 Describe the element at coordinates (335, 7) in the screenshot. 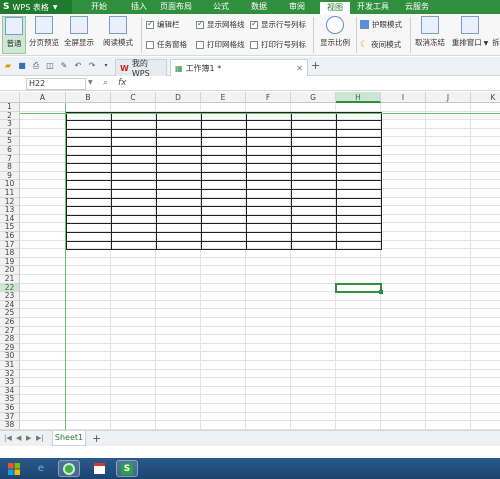

I see `menu-view-active: 视图` at that location.